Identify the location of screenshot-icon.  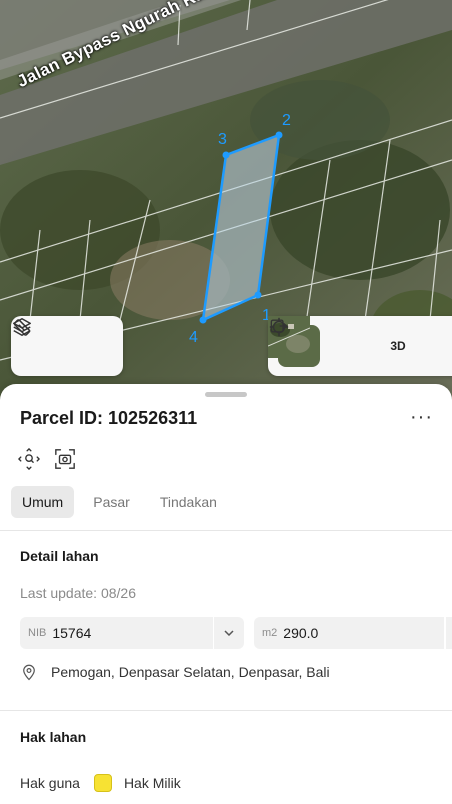
(65, 459).